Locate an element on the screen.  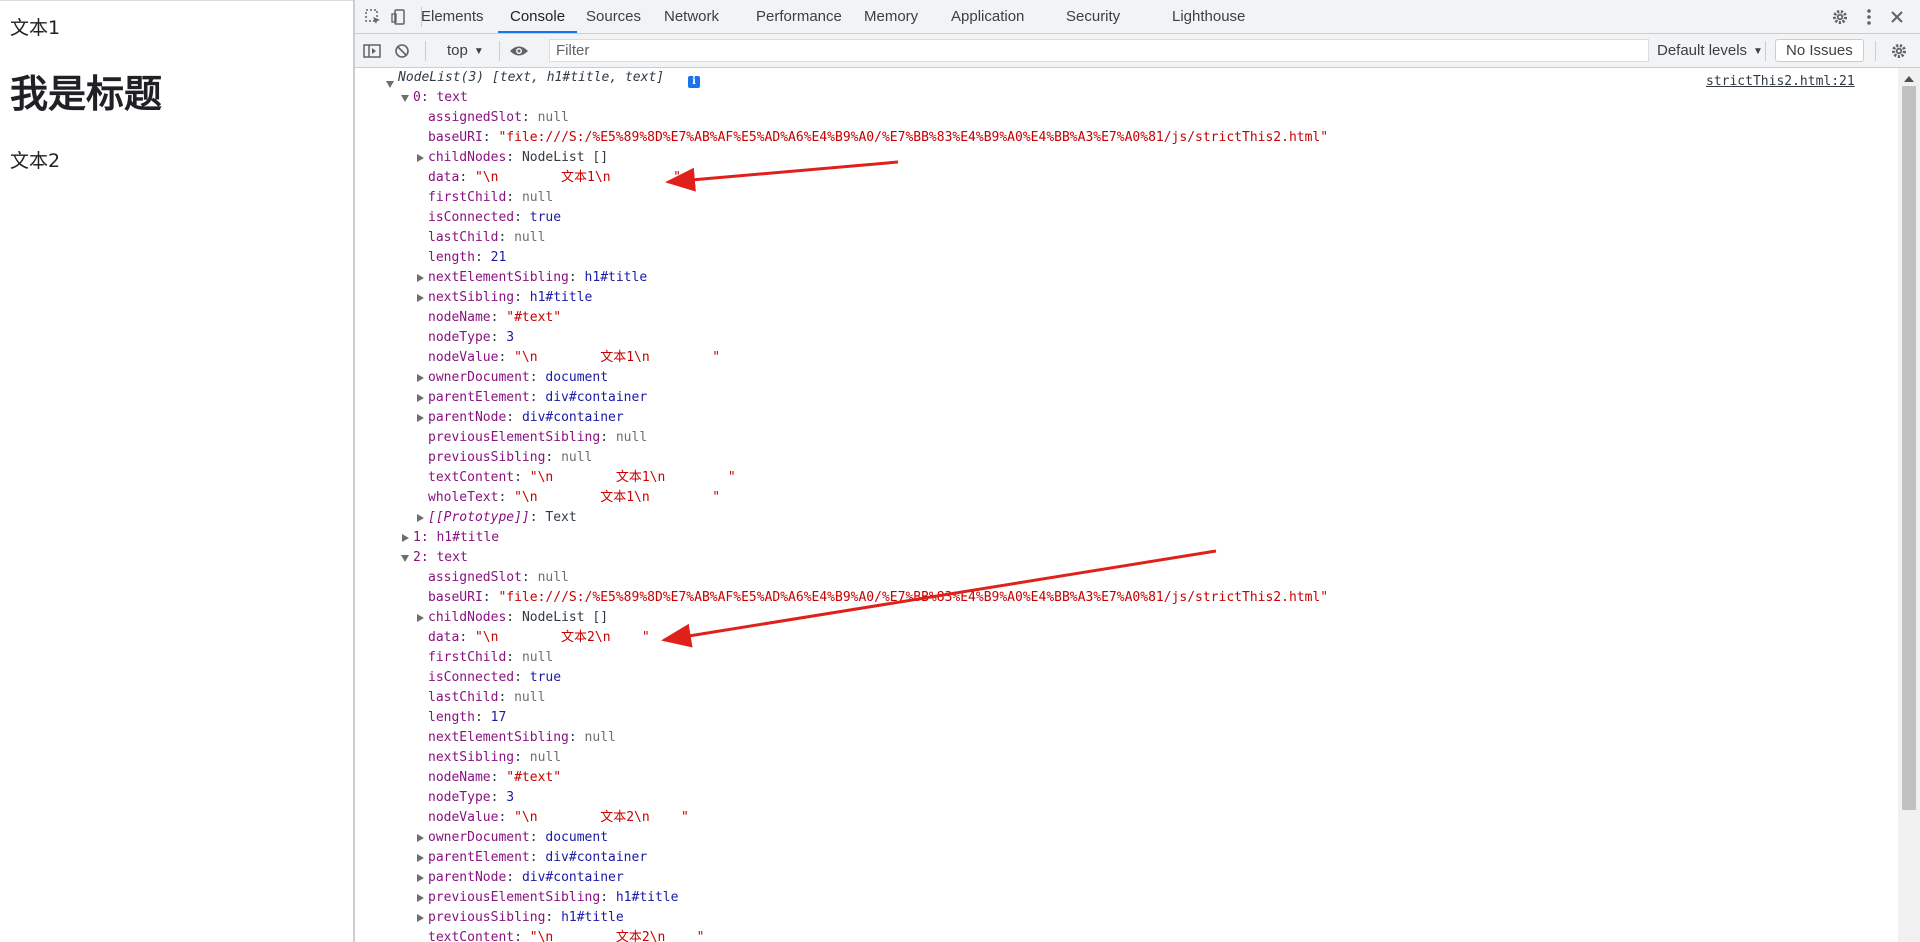
nodelist-preview: [text, h1#title, text] is located at coordinates (578, 77).